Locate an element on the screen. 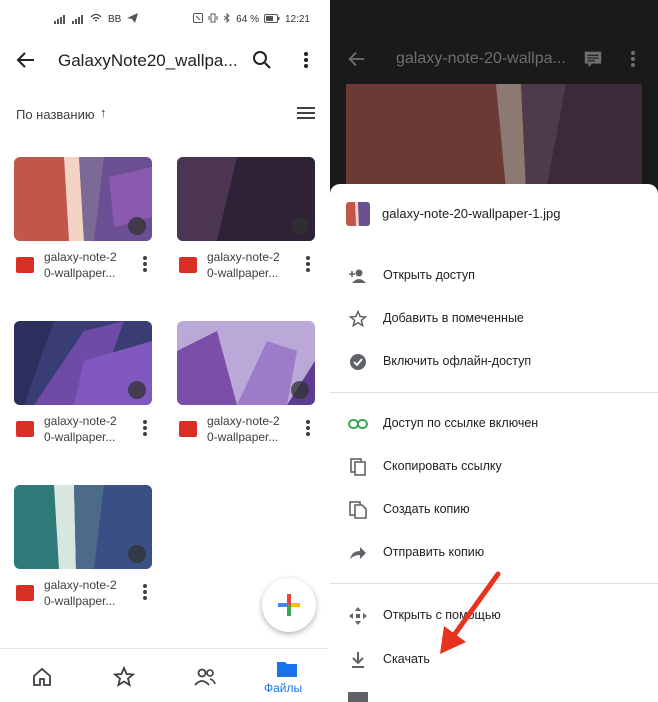  battery-percent: 64 % is located at coordinates (247, 19).